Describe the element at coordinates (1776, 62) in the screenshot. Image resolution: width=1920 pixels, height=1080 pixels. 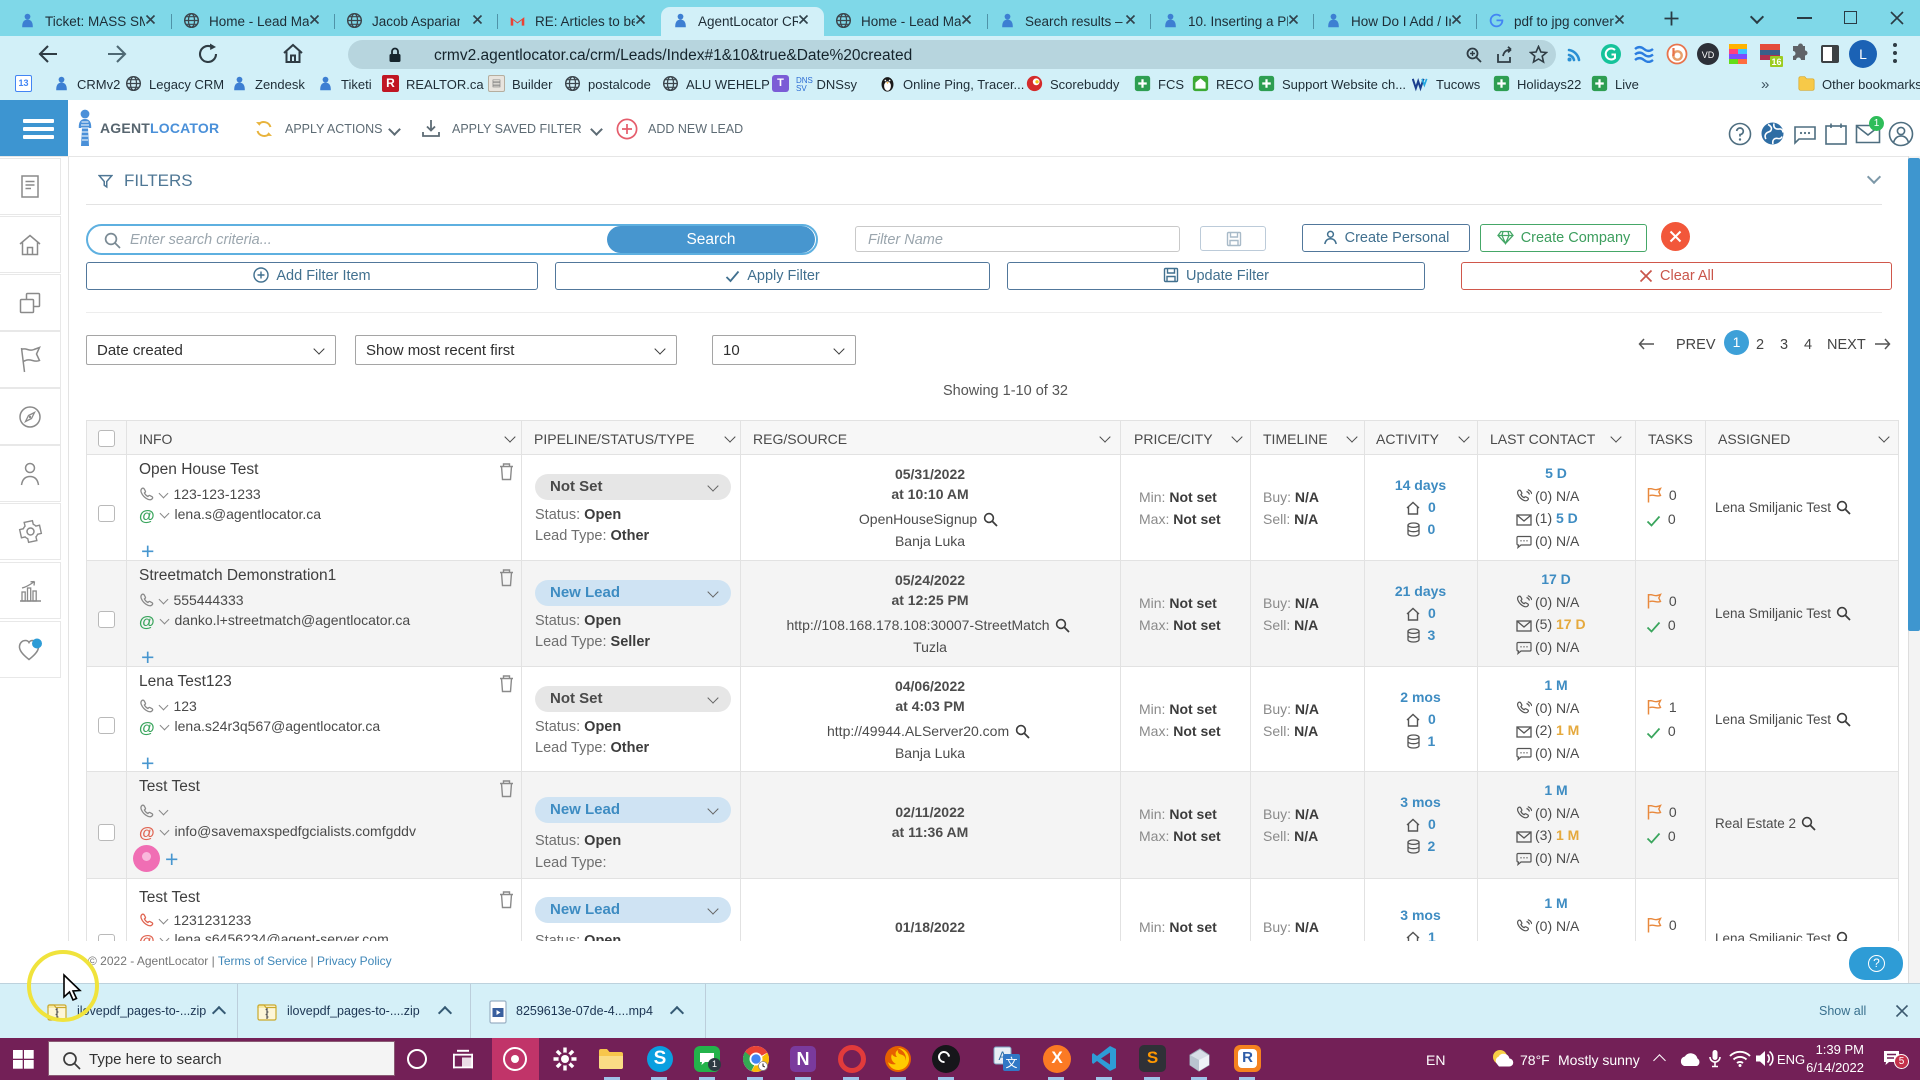
I see `svg-text: 16` at that location.